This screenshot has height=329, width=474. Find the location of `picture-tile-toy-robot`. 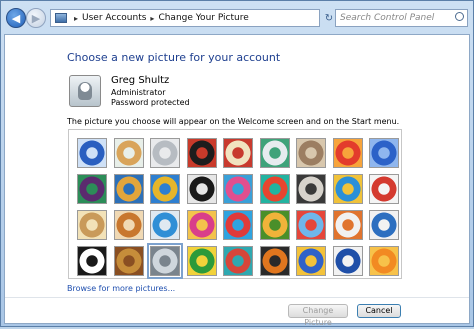

picture-tile-toy-robot is located at coordinates (165, 225).